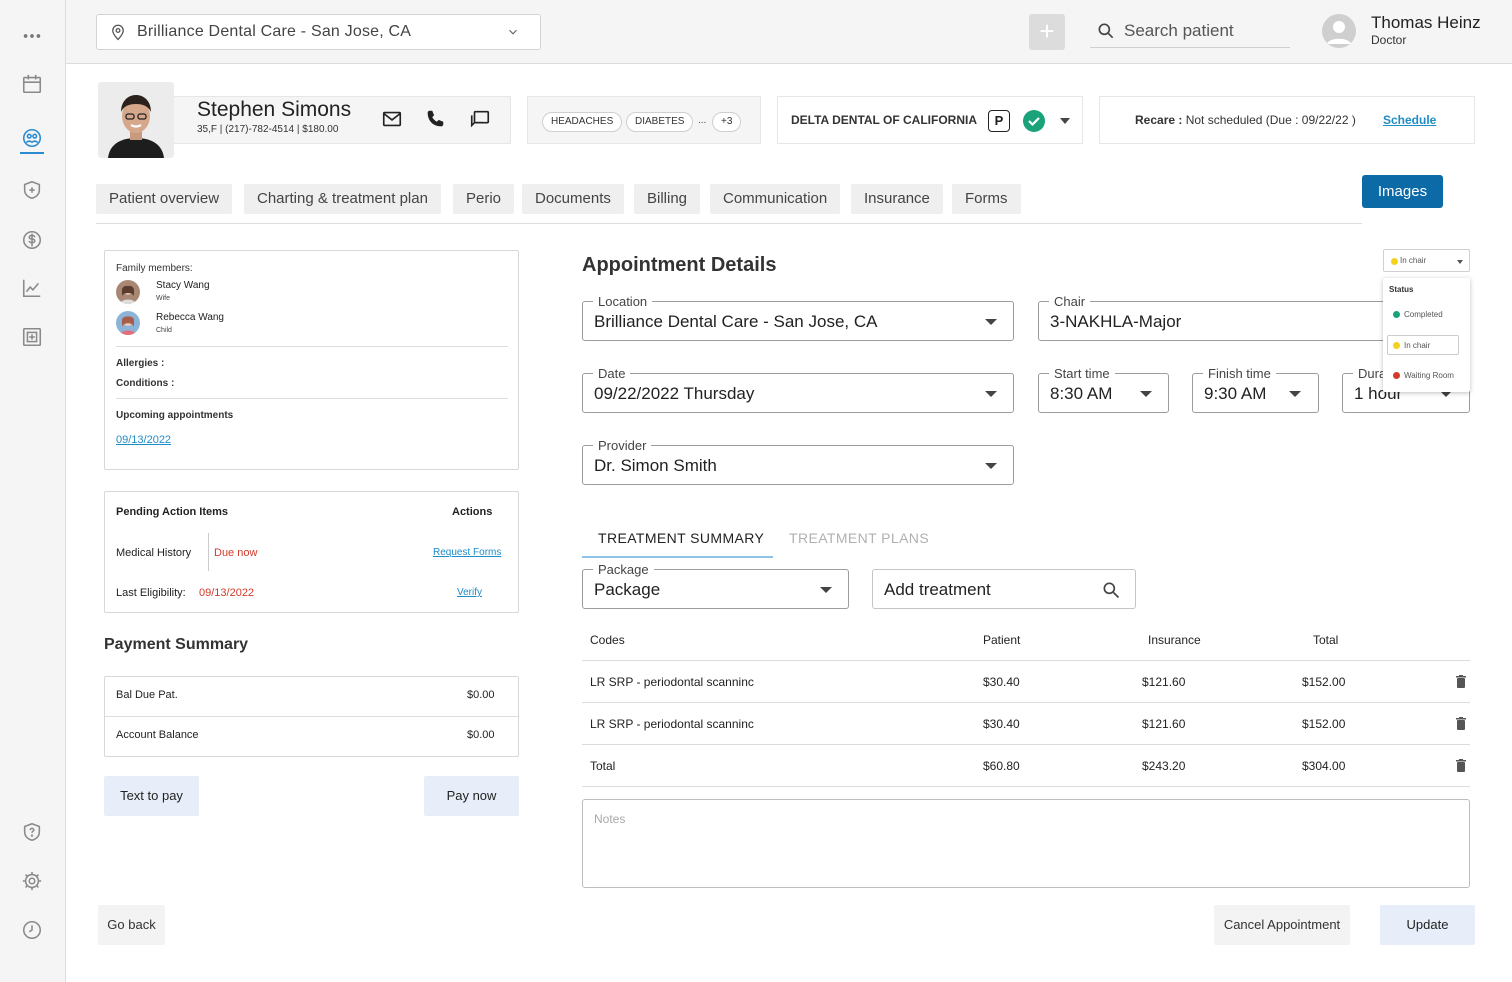 The image size is (1512, 982). Describe the element at coordinates (484, 199) in the screenshot. I see `tab-perio: Perio` at that location.